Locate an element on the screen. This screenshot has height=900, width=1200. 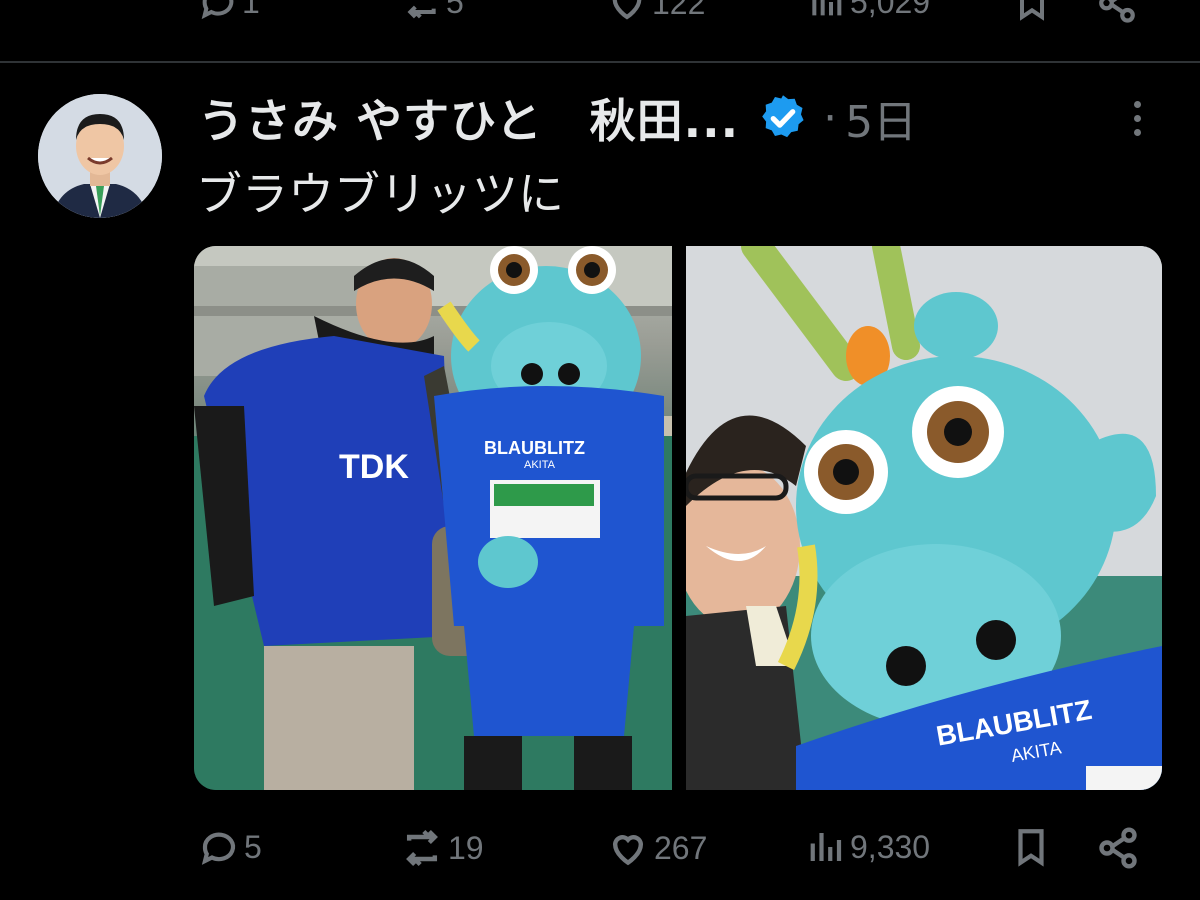
prev-bookmark-button is located at coordinates (1032, 11).